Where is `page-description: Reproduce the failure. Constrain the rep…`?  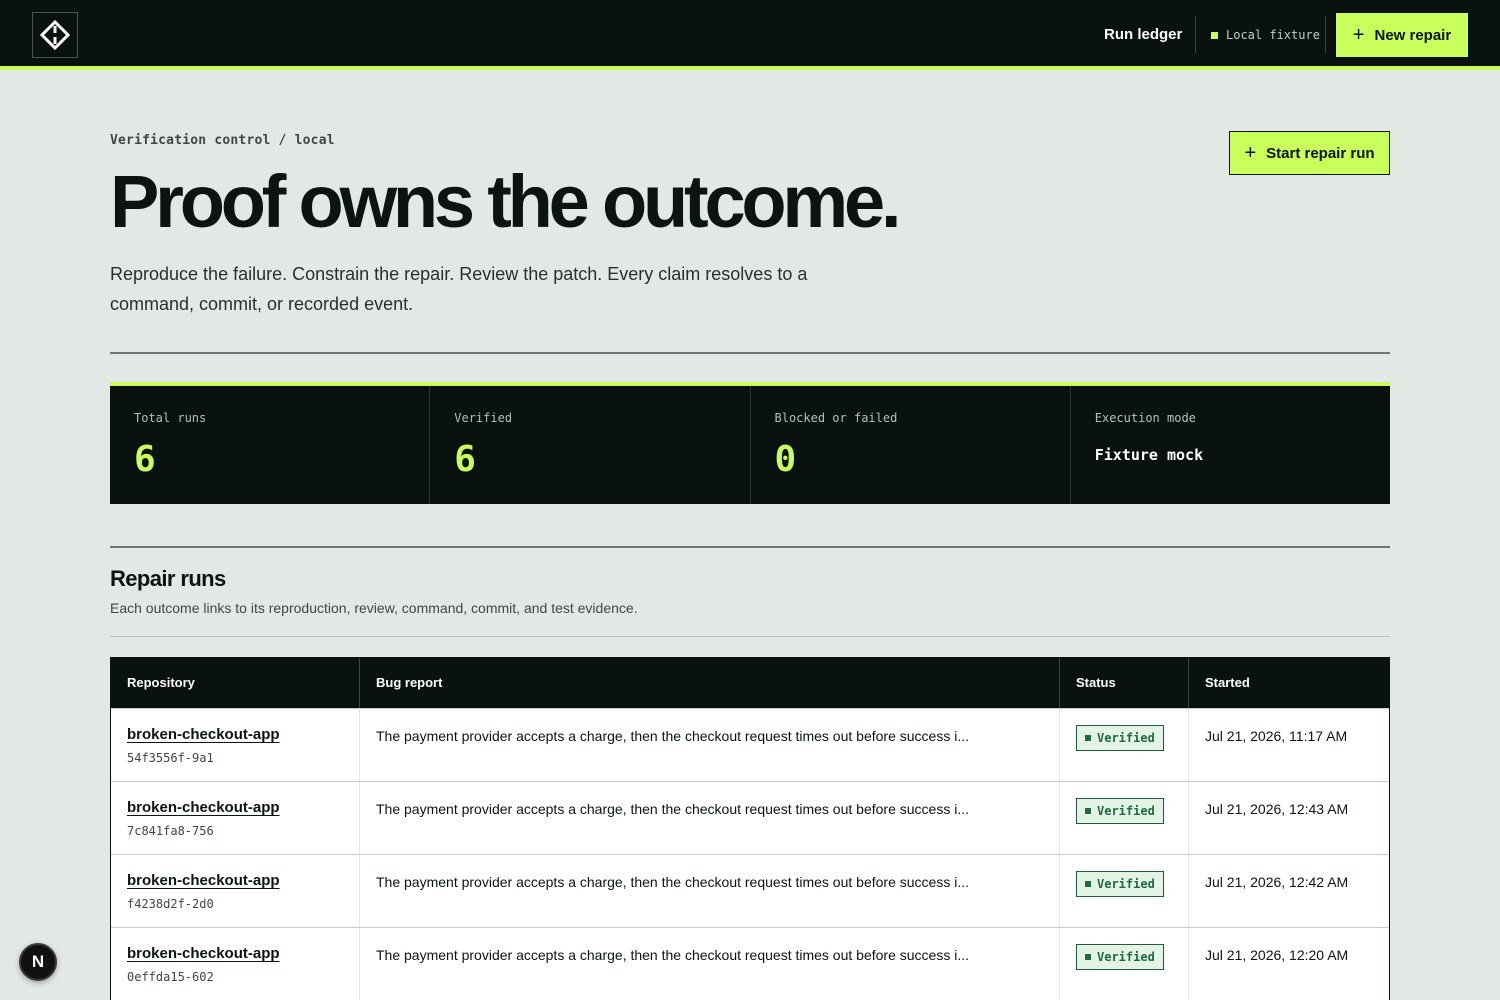
page-description: Reproduce the failure. Constrain the rep… is located at coordinates (459, 289).